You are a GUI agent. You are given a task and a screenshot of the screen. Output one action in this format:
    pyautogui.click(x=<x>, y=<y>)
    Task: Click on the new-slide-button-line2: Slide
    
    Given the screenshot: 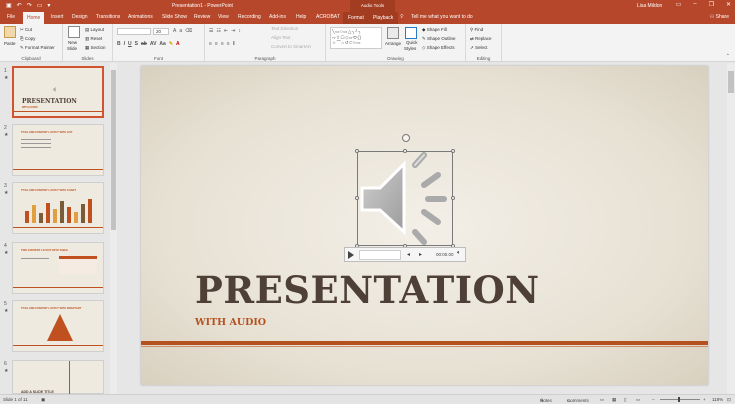 What is the action you would take?
    pyautogui.click(x=72, y=48)
    